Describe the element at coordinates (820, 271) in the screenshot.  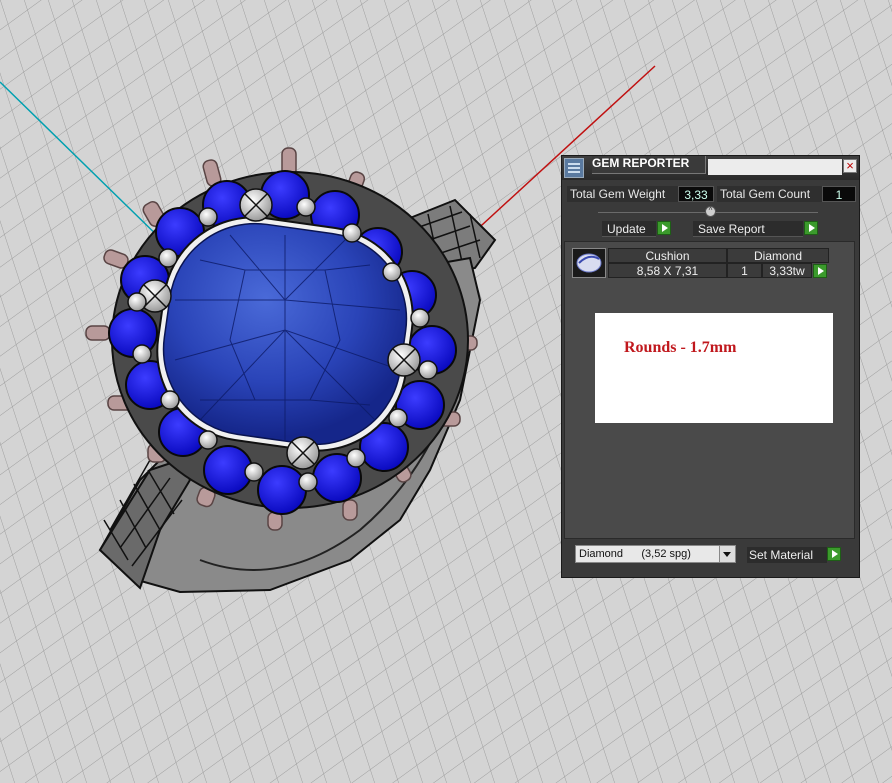
I see `gem-row-play-arrow-icon` at that location.